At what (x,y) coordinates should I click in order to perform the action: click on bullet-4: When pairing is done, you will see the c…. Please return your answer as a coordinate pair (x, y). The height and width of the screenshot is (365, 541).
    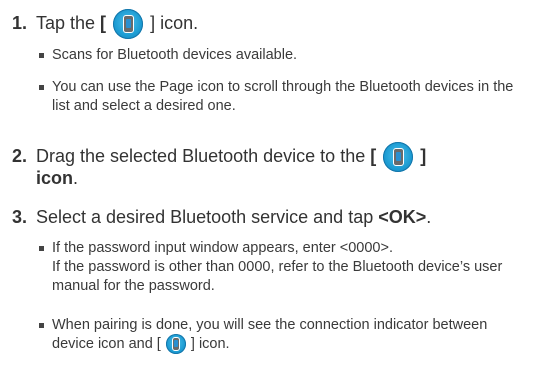
    Looking at the image, I should click on (279, 335).